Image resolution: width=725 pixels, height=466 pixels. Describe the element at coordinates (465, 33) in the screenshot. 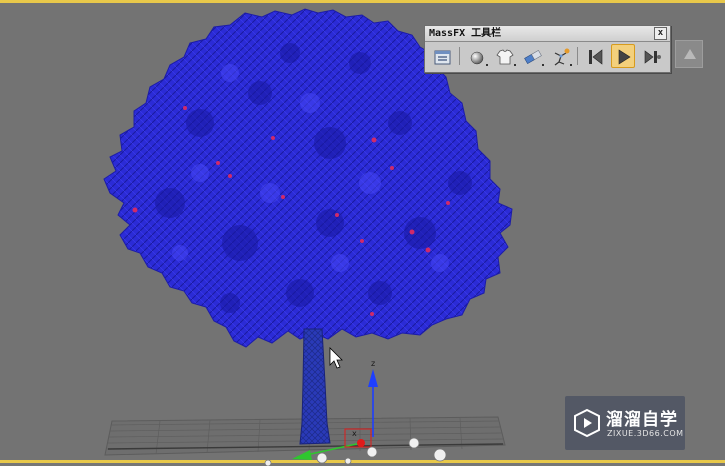

I see `massfx-toolbar-title: MassFX 工具栏` at that location.